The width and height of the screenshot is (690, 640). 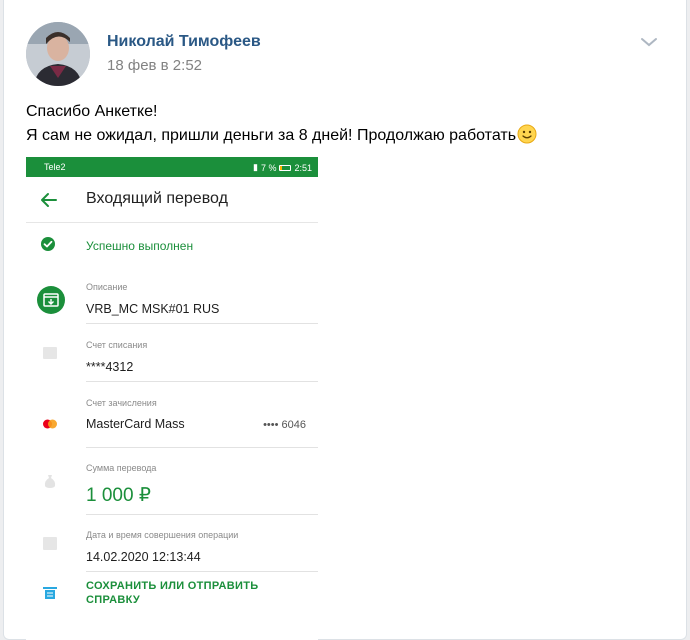 What do you see at coordinates (121, 468) in the screenshot?
I see `amount-label: Сумма перевода` at bounding box center [121, 468].